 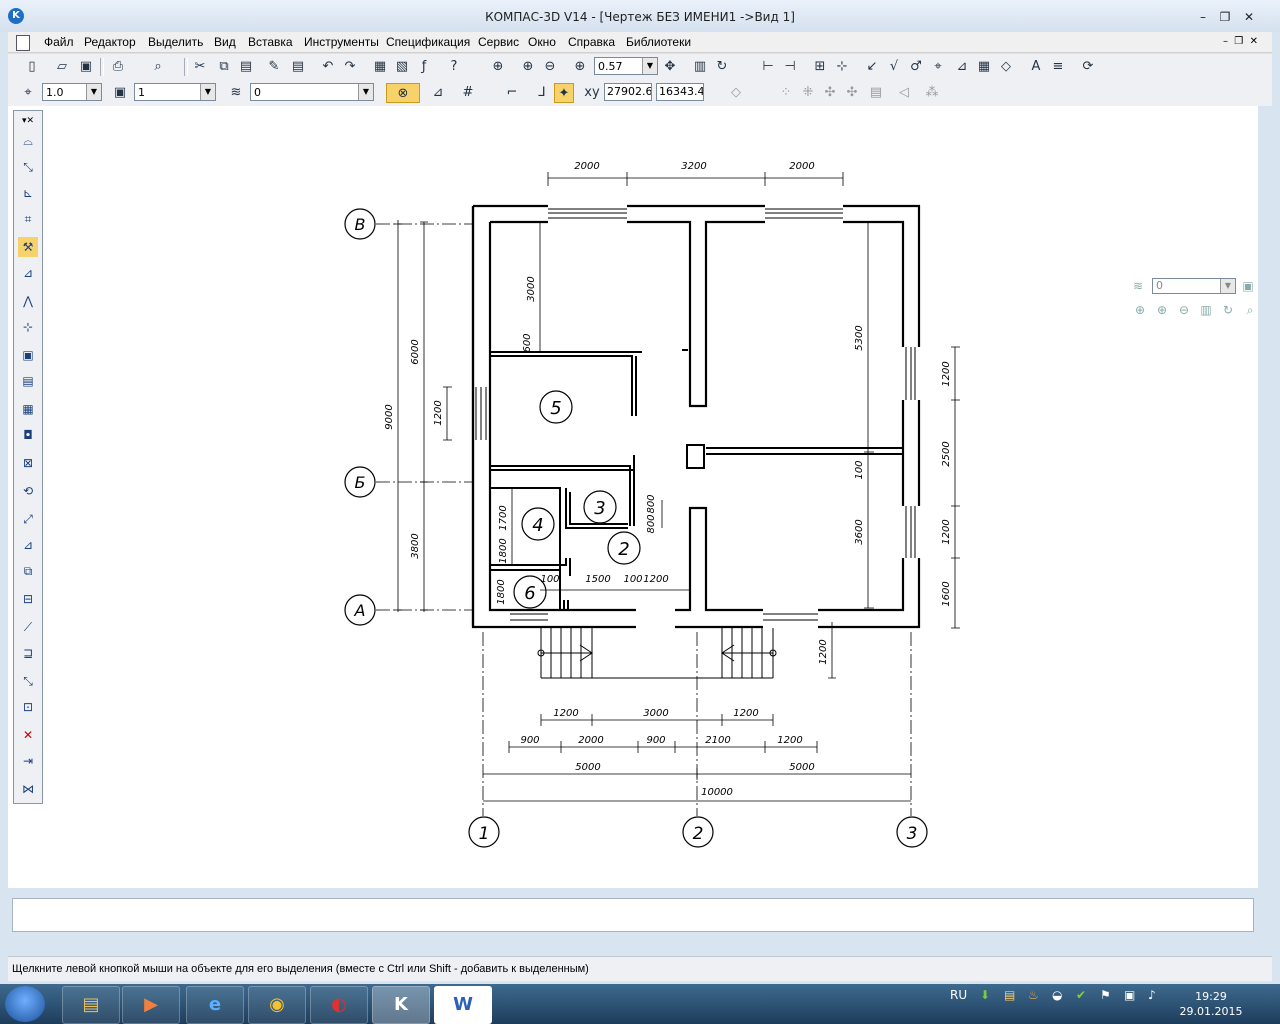 I want to click on editing-icon: ⌗, so click(x=28, y=219).